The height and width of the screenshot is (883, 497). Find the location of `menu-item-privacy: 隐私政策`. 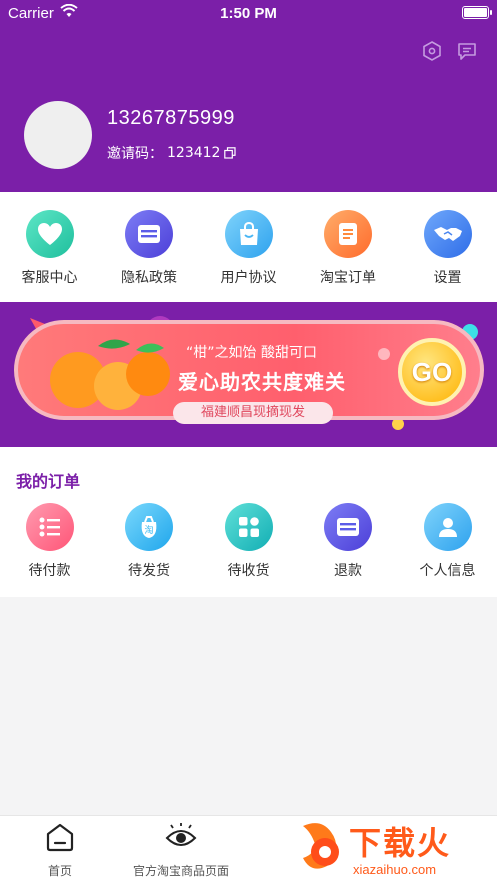

menu-item-privacy: 隐私政策 is located at coordinates (149, 247).